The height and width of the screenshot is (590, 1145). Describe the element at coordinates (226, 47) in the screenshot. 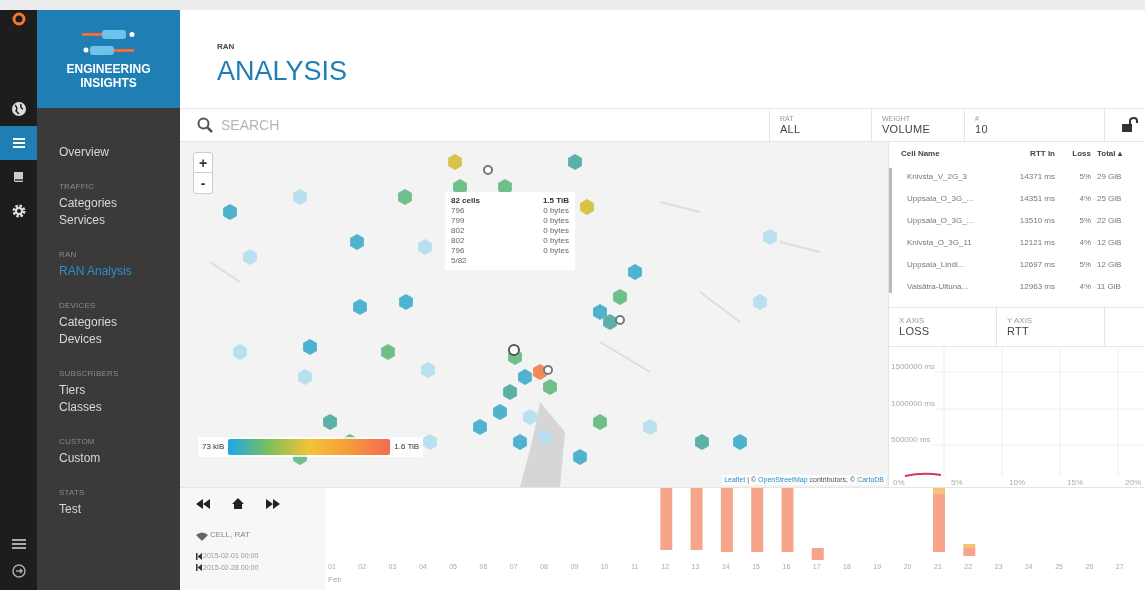

I see `breadcrumb: RAN` at that location.